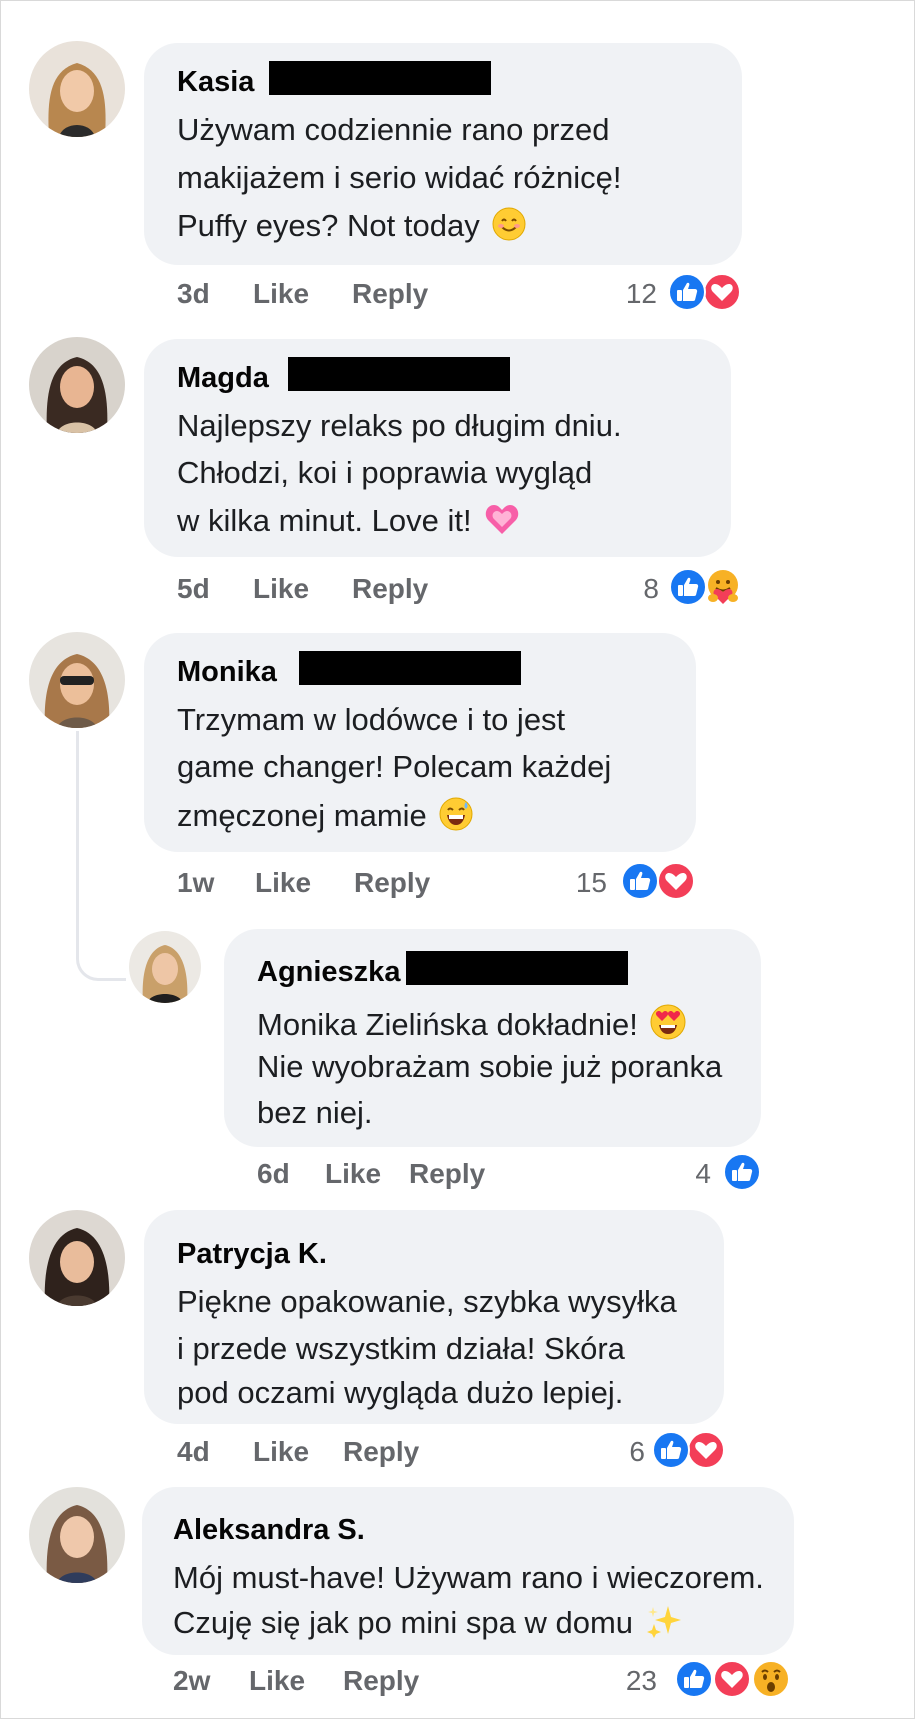 This screenshot has width=915, height=1719. I want to click on comment-text-line: Używam codziennie rano przed, so click(393, 129).